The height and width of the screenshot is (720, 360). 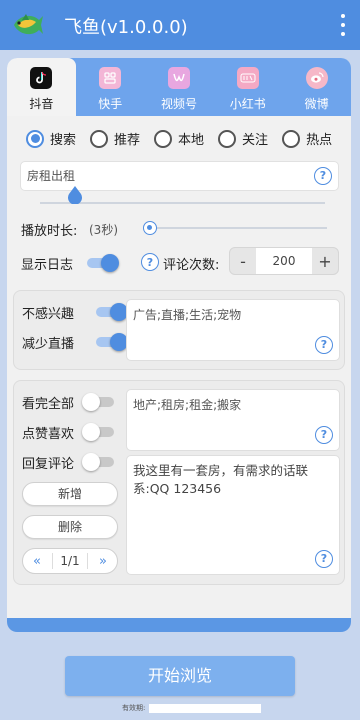 I want to click on tab-xiaohongshu: 小红书, so click(x=247, y=87).